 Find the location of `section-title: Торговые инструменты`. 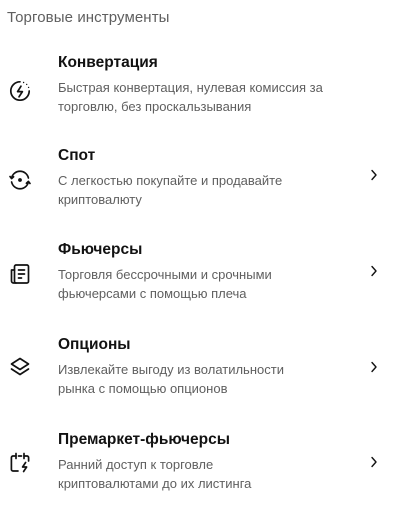

section-title: Торговые инструменты is located at coordinates (88, 17).